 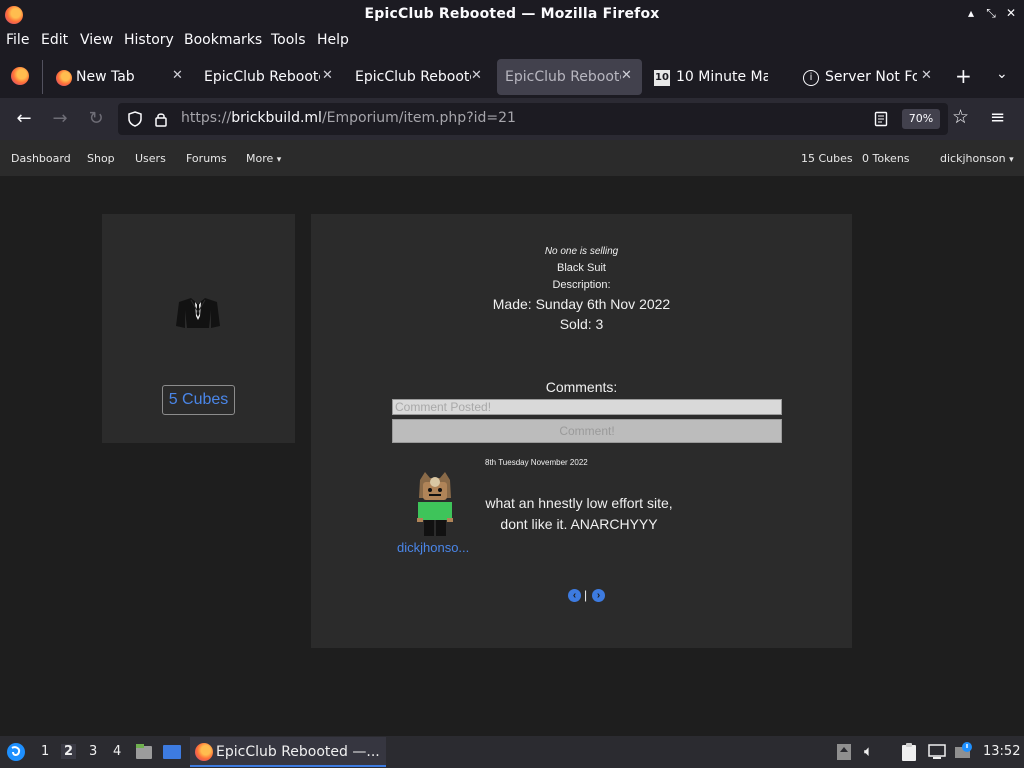 I want to click on comment-date: 8th Tuesday November 2022, so click(x=536, y=462).